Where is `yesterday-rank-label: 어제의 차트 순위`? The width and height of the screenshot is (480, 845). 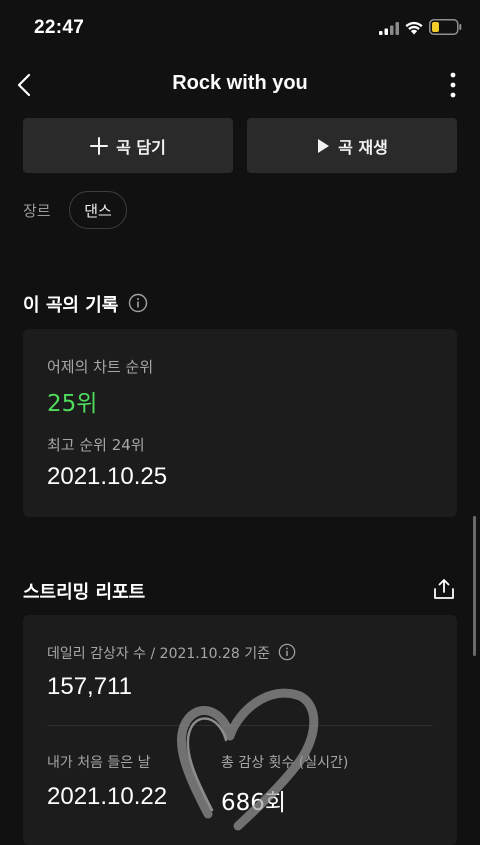 yesterday-rank-label: 어제의 차트 순위 is located at coordinates (100, 367).